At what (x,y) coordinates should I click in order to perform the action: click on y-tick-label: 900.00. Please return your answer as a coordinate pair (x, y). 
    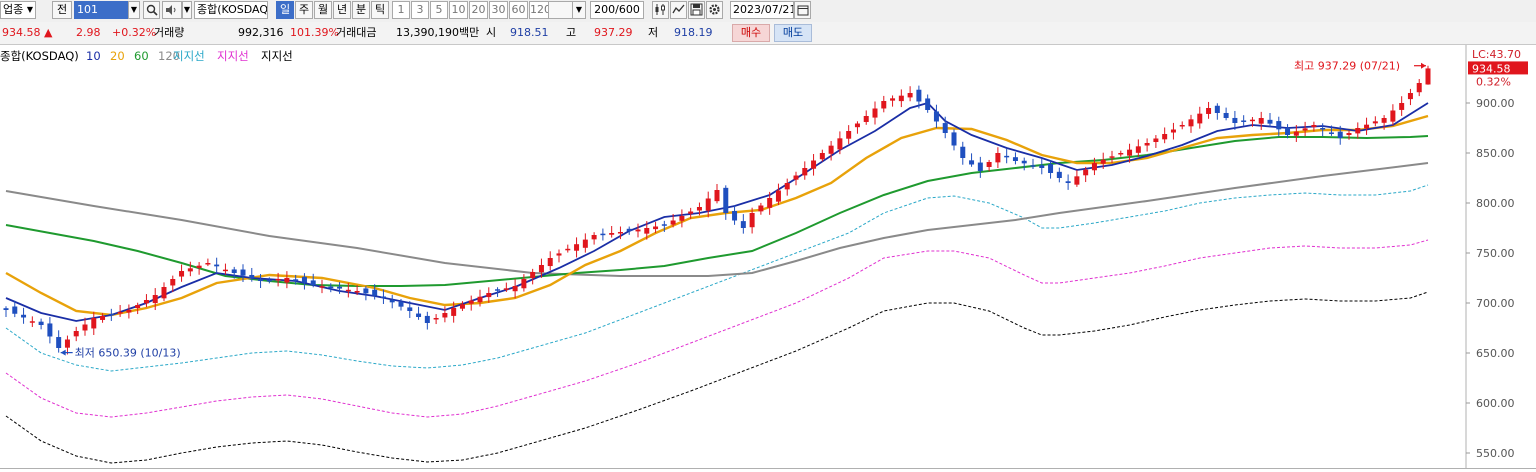
    Looking at the image, I should click on (1495, 103).